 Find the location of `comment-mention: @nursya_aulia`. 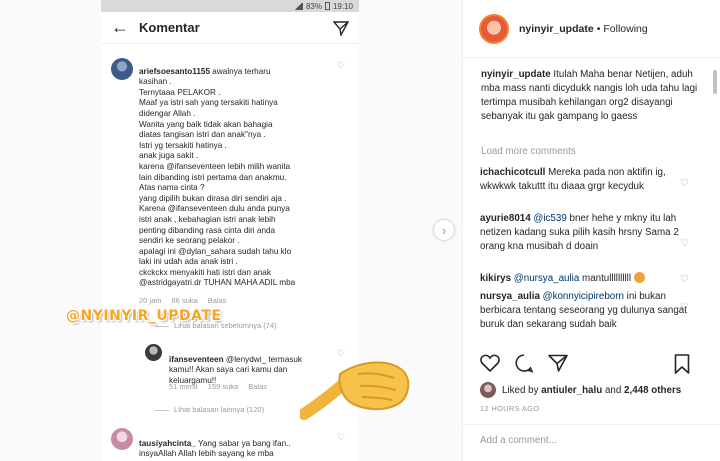

comment-mention: @nursya_aulia is located at coordinates (547, 278).